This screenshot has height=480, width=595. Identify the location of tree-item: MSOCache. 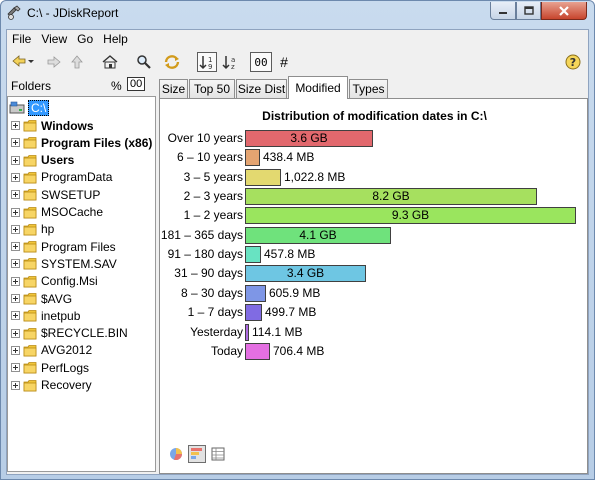
(57, 212).